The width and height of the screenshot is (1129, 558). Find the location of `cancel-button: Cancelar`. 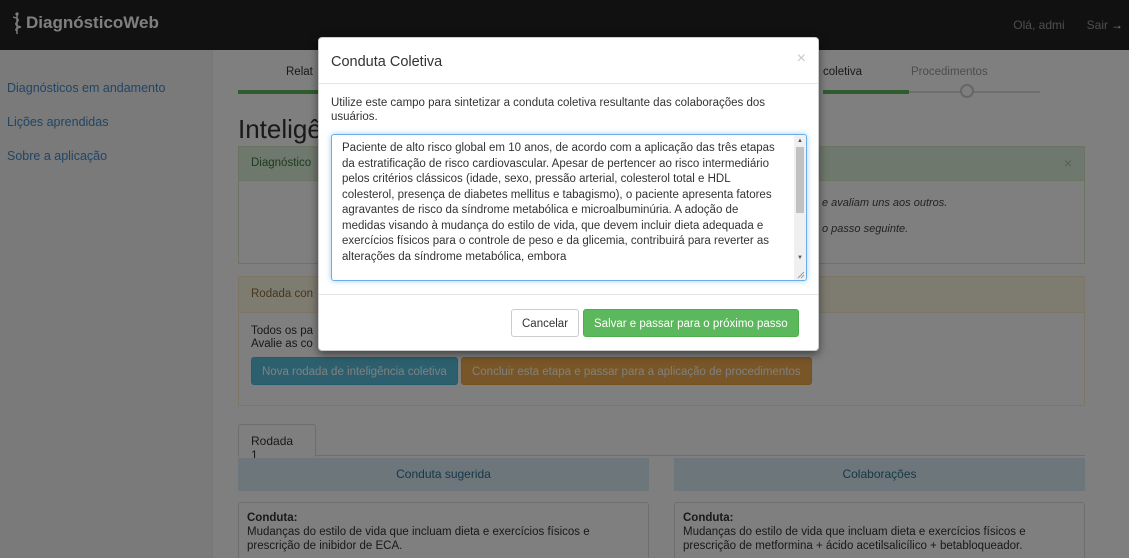

cancel-button: Cancelar is located at coordinates (545, 323).